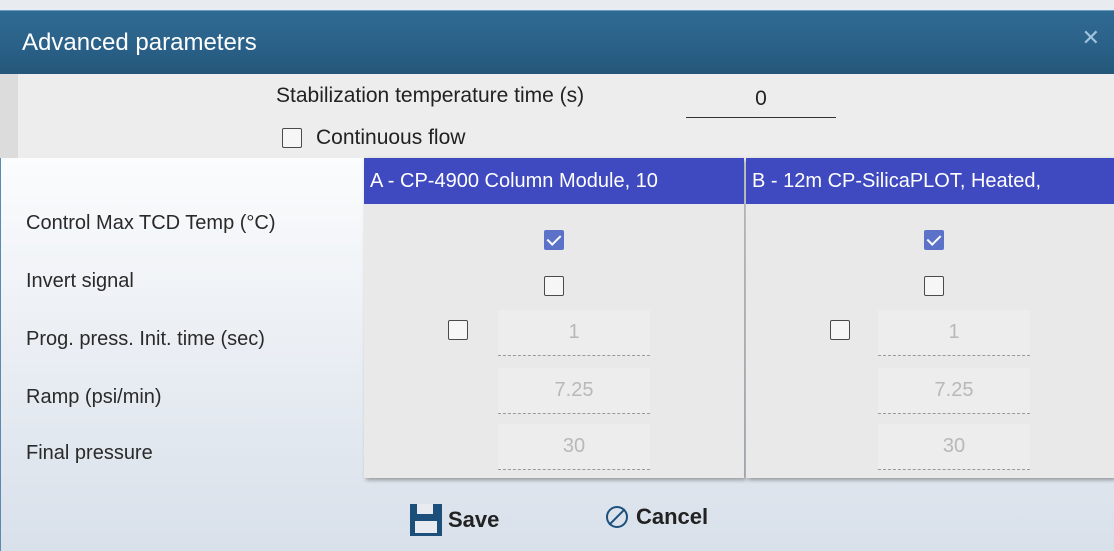 The height and width of the screenshot is (551, 1114). What do you see at coordinates (458, 330) in the screenshot?
I see `prog-press-checkbox-a` at bounding box center [458, 330].